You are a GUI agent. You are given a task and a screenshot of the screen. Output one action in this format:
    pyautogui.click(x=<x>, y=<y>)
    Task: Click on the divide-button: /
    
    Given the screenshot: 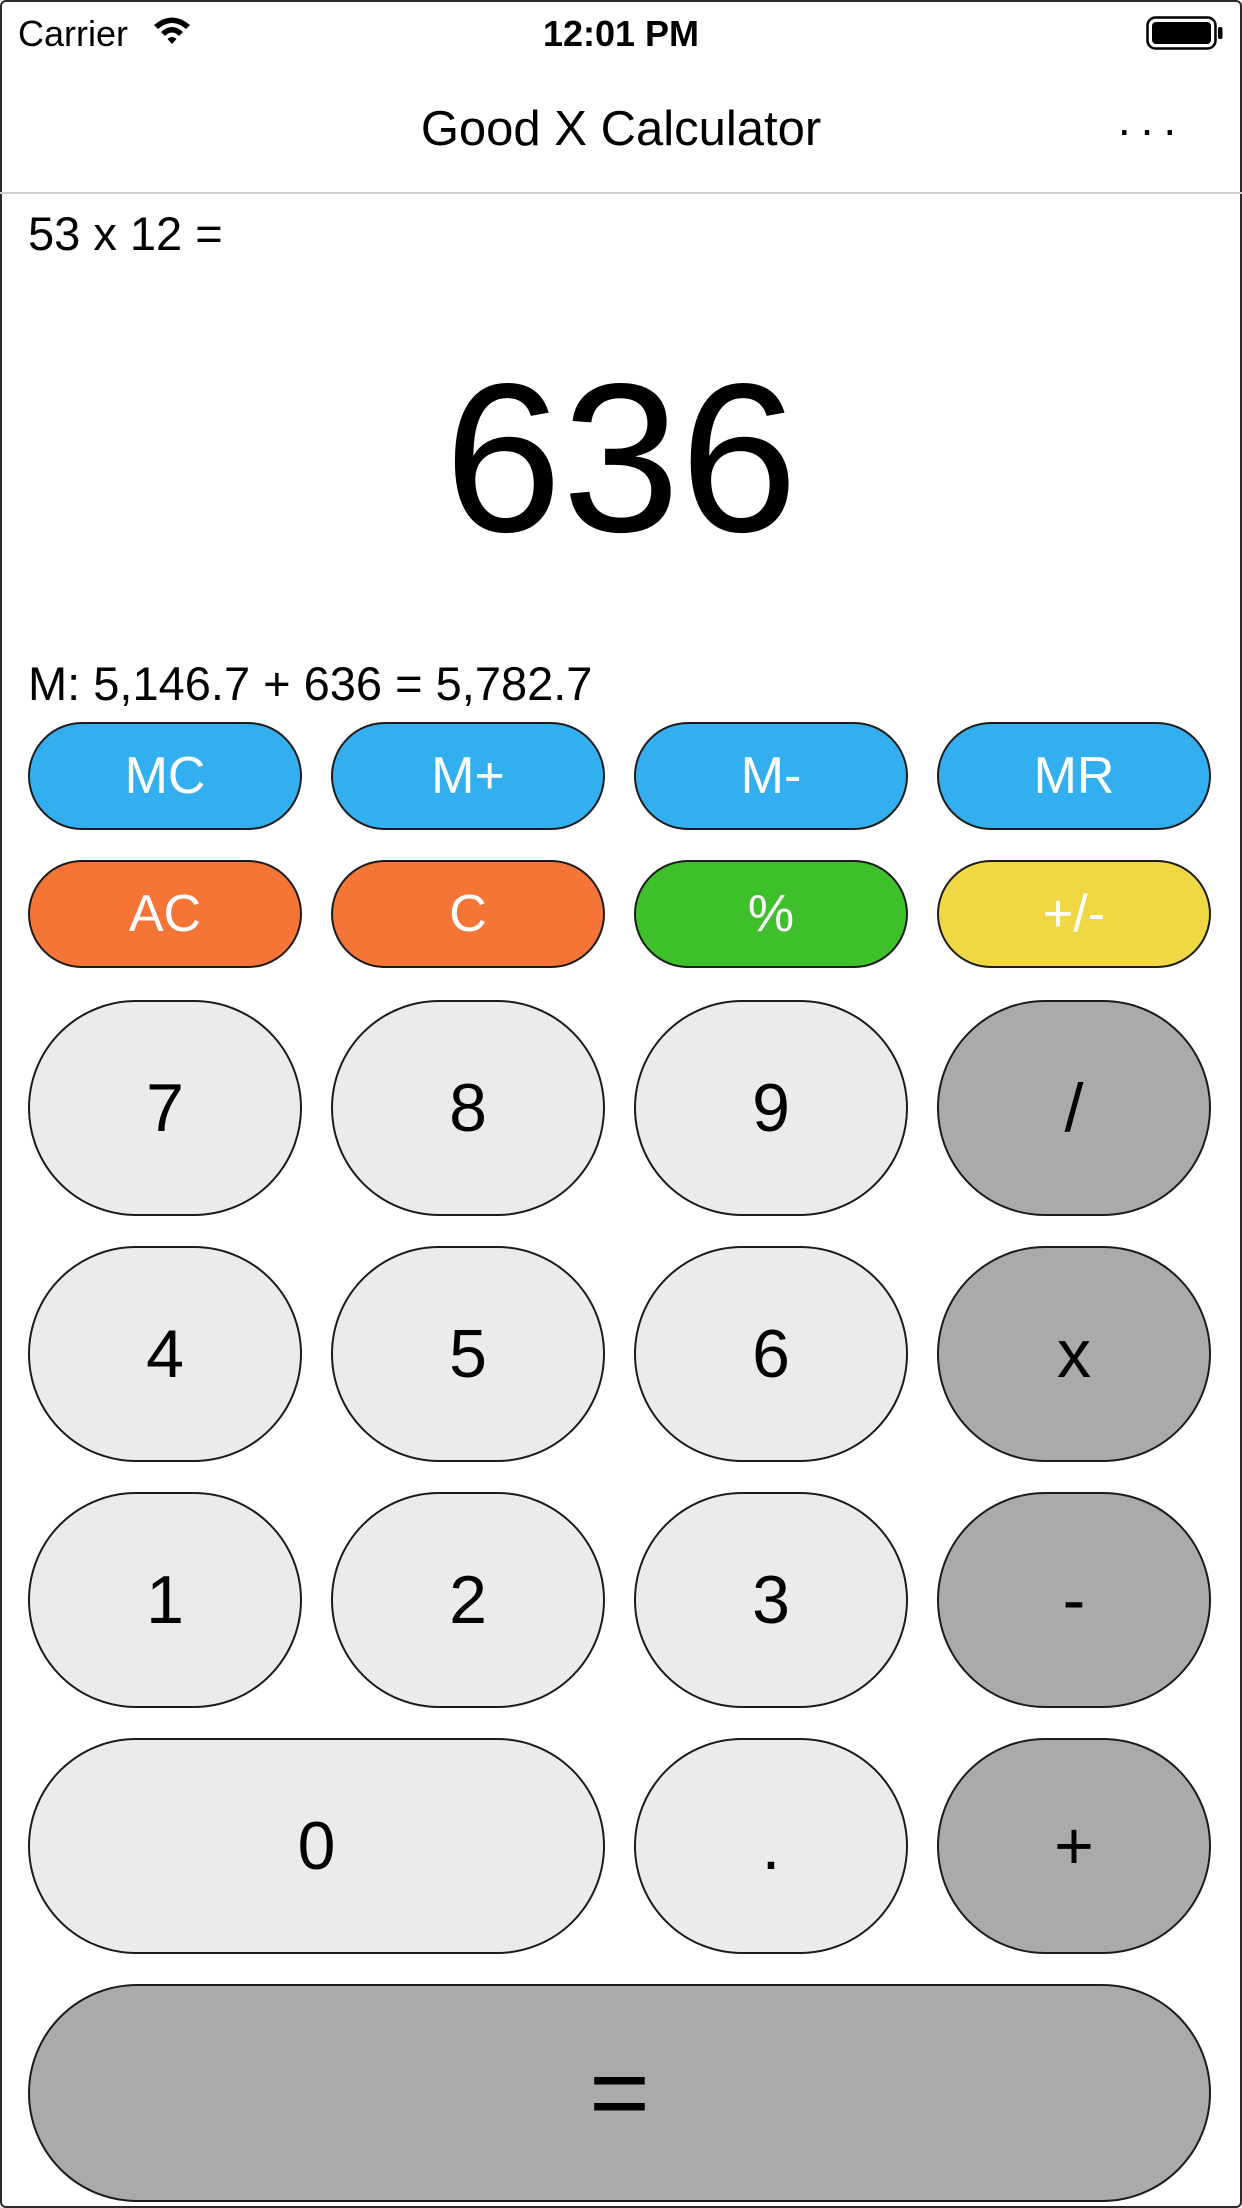 What is the action you would take?
    pyautogui.click(x=1074, y=1108)
    